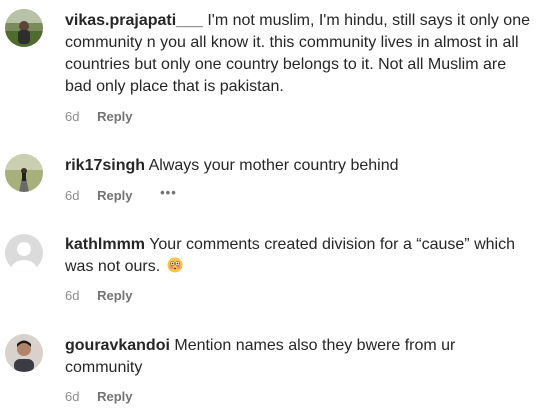  Describe the element at coordinates (117, 345) in the screenshot. I see `comment-username: gouravkandoi` at that location.